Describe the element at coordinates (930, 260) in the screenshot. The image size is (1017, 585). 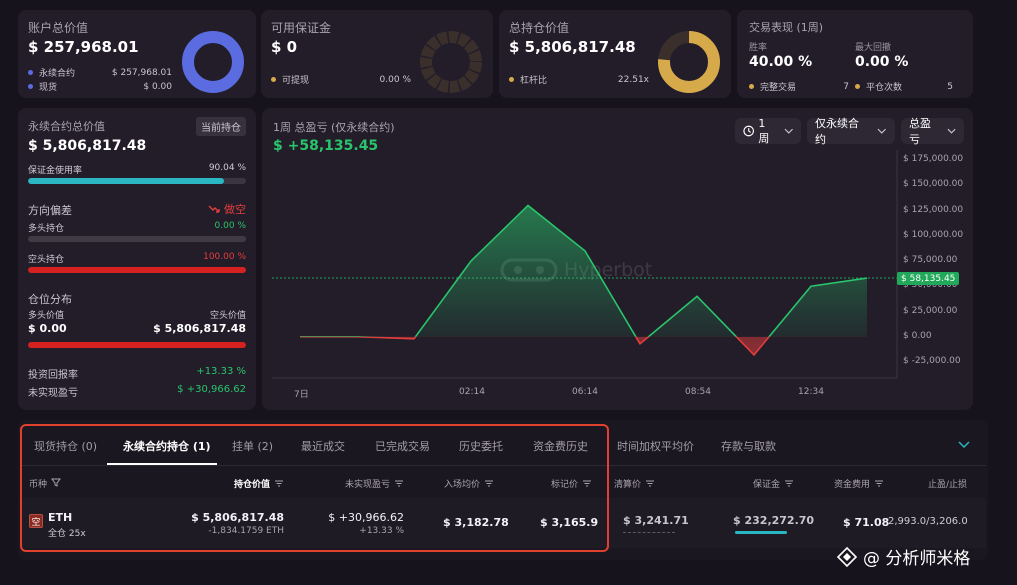
I see `y-tick-label: $ 75,000.00` at that location.